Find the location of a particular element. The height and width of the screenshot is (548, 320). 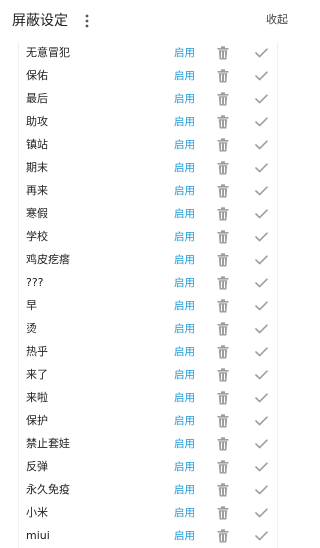

keyword-label: 再来 is located at coordinates (37, 190).